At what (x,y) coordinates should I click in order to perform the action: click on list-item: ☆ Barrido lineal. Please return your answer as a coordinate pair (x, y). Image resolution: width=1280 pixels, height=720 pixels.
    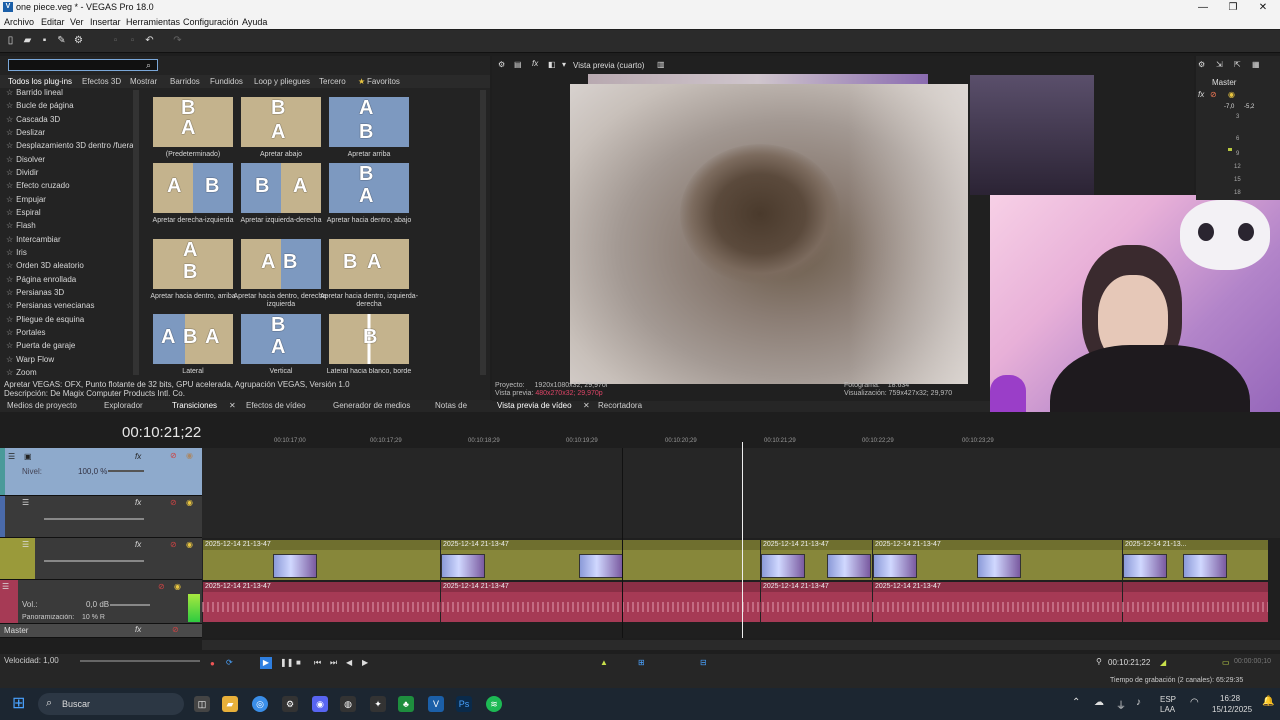
    Looking at the image, I should click on (34, 92).